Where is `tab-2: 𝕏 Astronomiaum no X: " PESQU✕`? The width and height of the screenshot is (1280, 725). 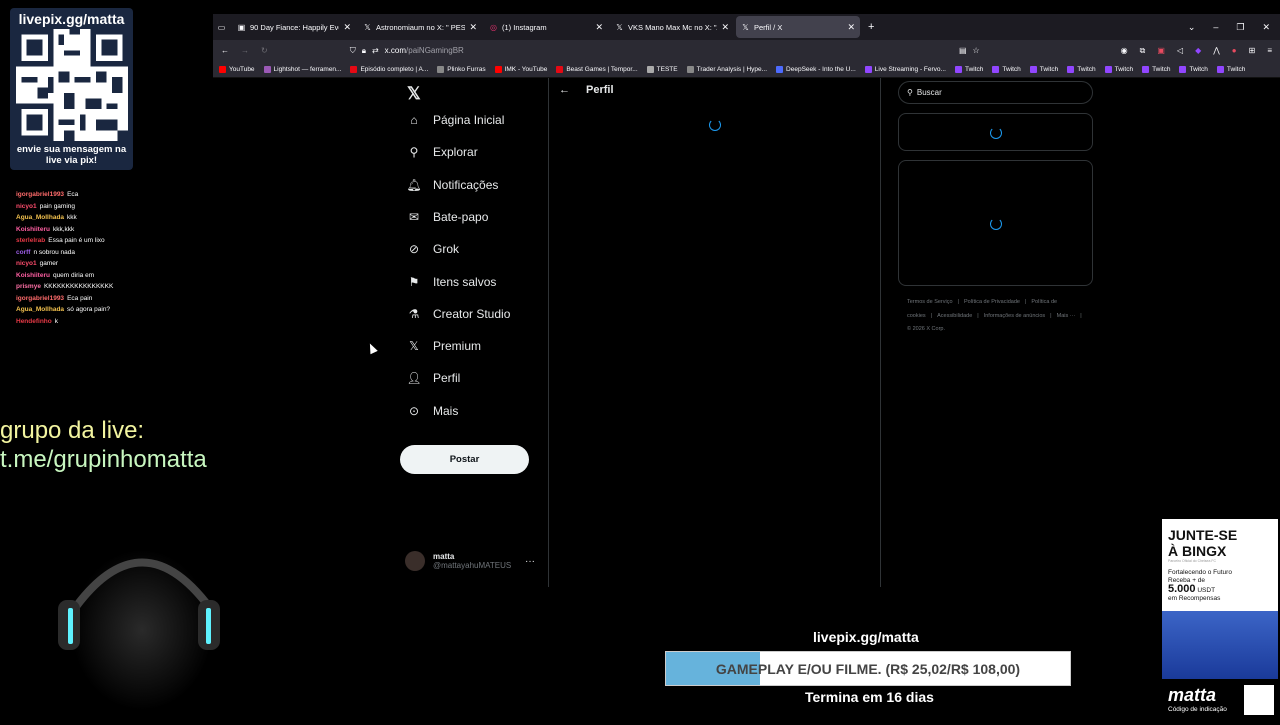 tab-2: 𝕏 Astronomiaum no X: " PESQU✕ is located at coordinates (420, 27).